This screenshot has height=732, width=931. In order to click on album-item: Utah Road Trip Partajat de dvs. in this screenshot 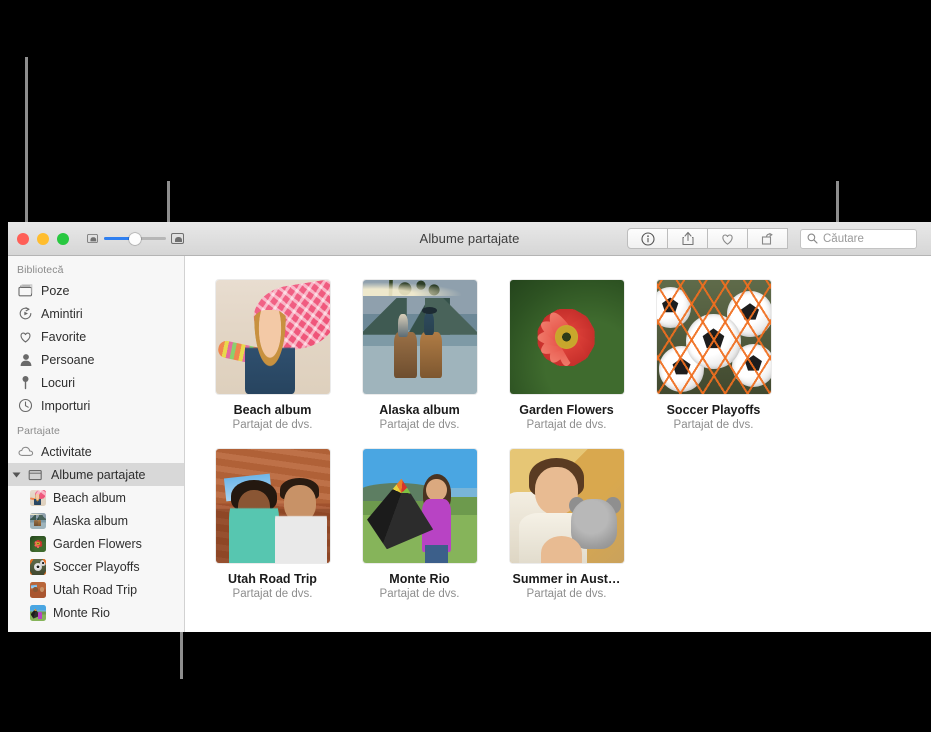, I will do `click(272, 524)`.